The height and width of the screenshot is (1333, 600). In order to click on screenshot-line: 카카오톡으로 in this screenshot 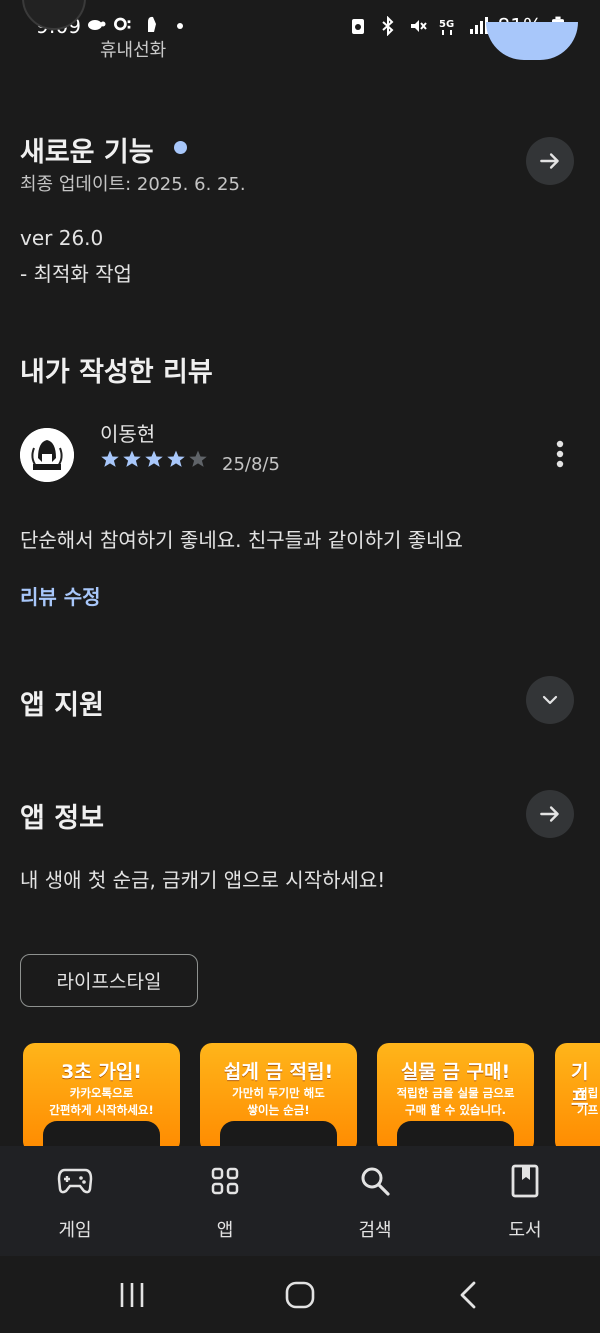, I will do `click(101, 1093)`.